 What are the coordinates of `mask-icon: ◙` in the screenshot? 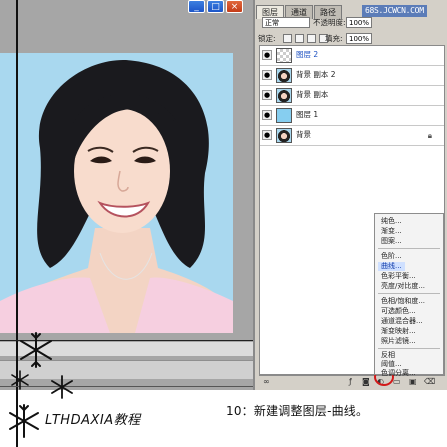 It's located at (366, 382).